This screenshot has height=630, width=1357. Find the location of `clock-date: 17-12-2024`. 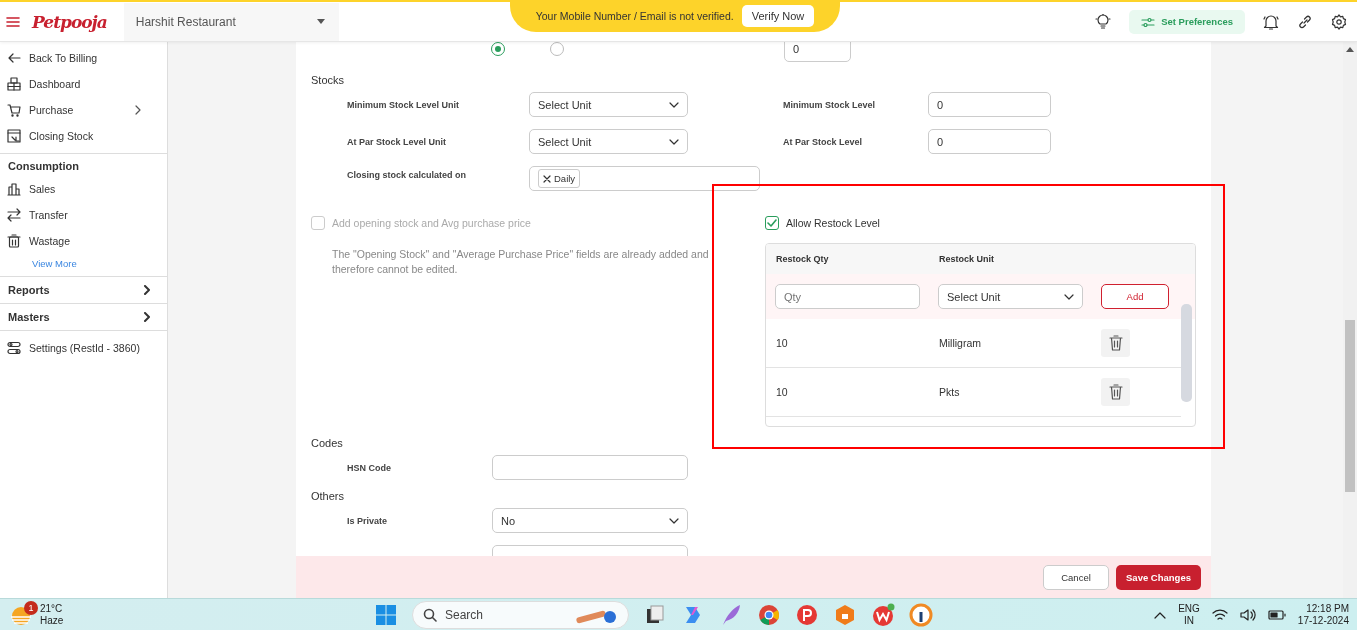

clock-date: 17-12-2024 is located at coordinates (1323, 620).